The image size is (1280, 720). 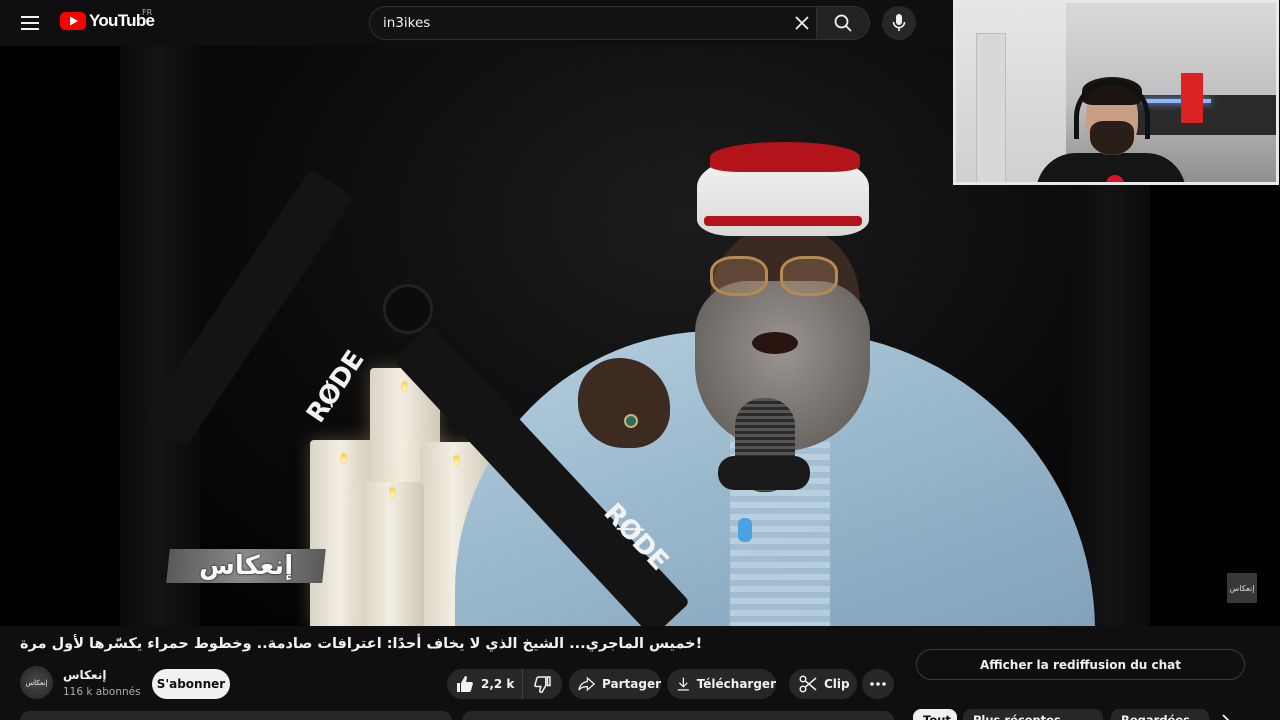 What do you see at coordinates (823, 684) in the screenshot?
I see `clip-button: Clip` at bounding box center [823, 684].